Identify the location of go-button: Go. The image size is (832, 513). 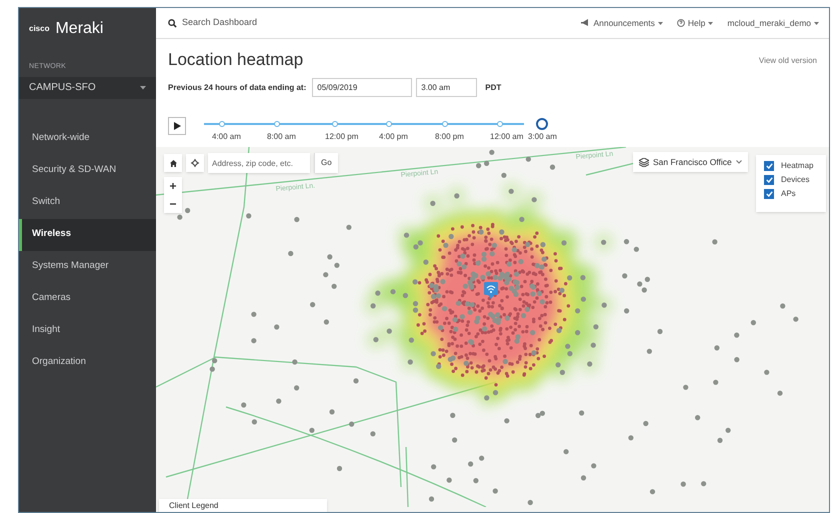
(326, 163).